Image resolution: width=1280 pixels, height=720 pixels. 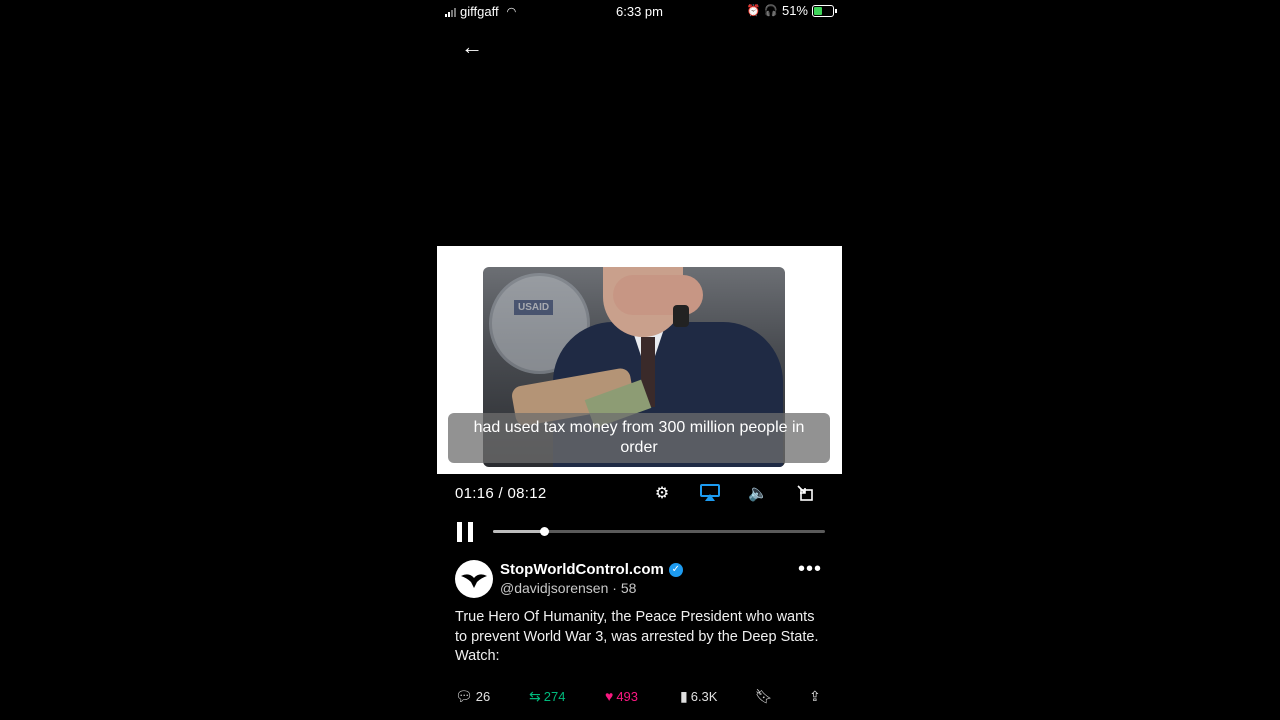 I want to click on like-button: ♥ 493, so click(x=621, y=696).